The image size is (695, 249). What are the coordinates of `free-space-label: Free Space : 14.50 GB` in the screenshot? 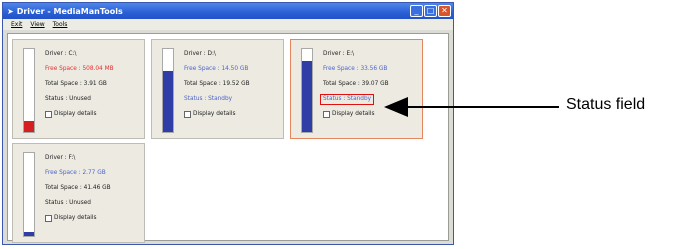 It's located at (216, 69).